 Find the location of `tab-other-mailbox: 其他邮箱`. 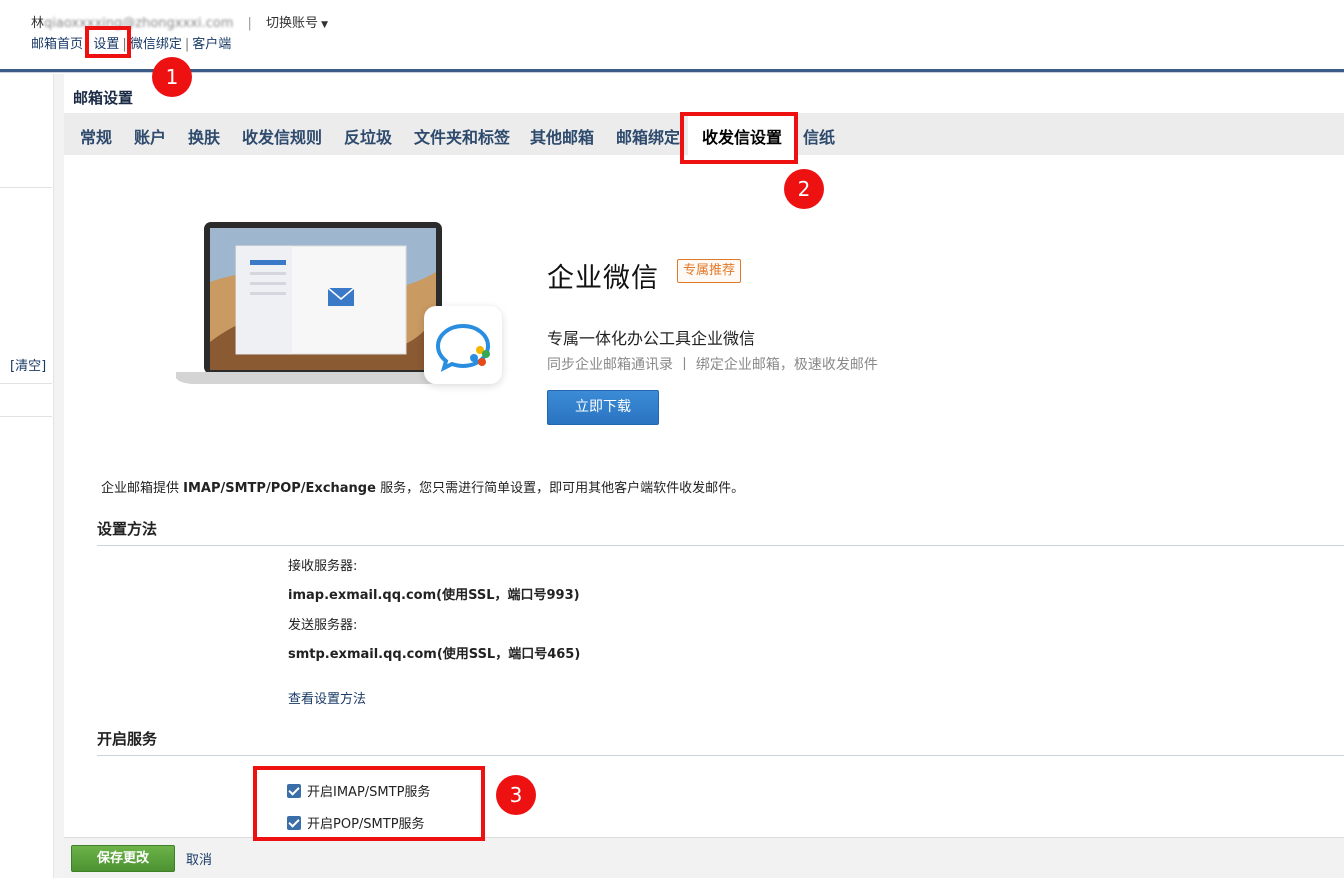

tab-other-mailbox: 其他邮箱 is located at coordinates (562, 134).